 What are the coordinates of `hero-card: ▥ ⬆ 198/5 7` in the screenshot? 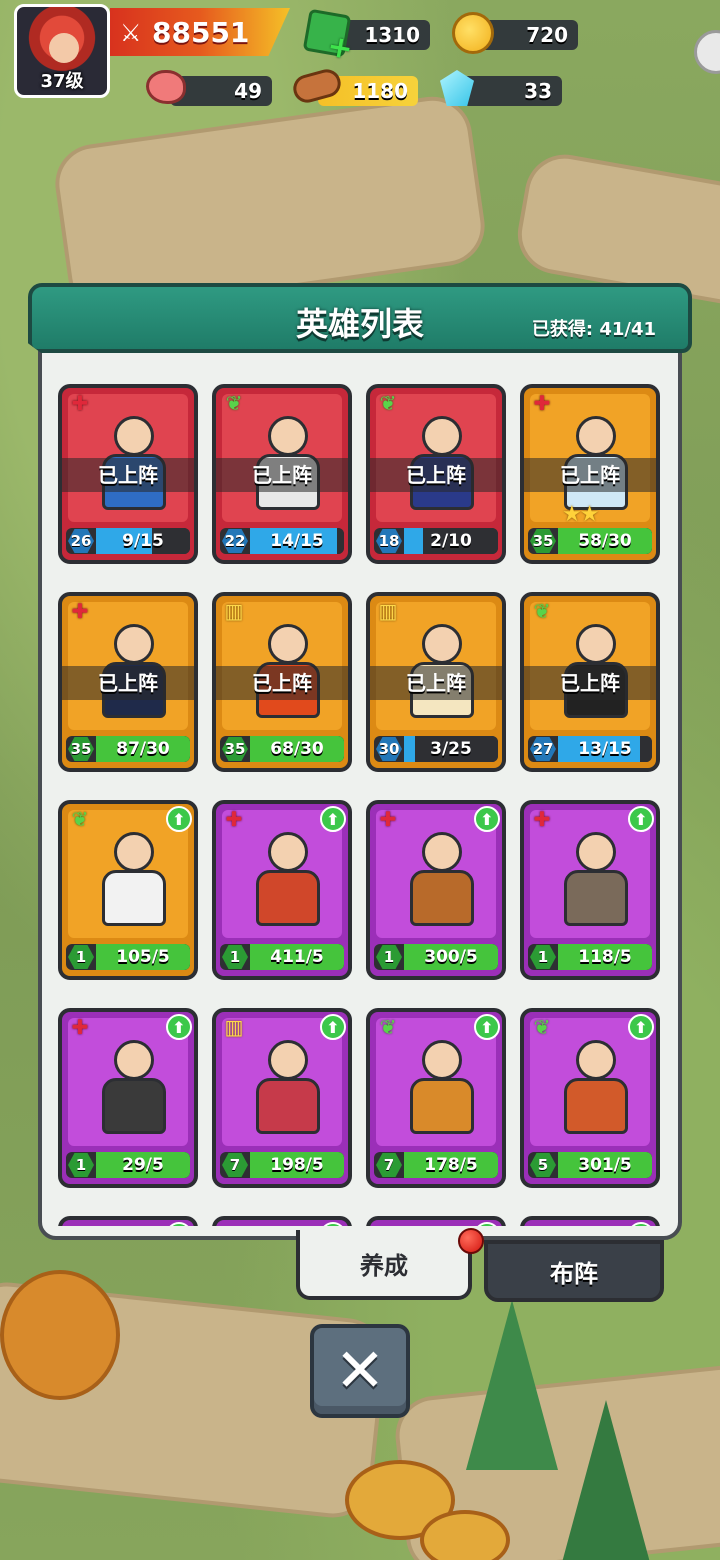 It's located at (282, 1098).